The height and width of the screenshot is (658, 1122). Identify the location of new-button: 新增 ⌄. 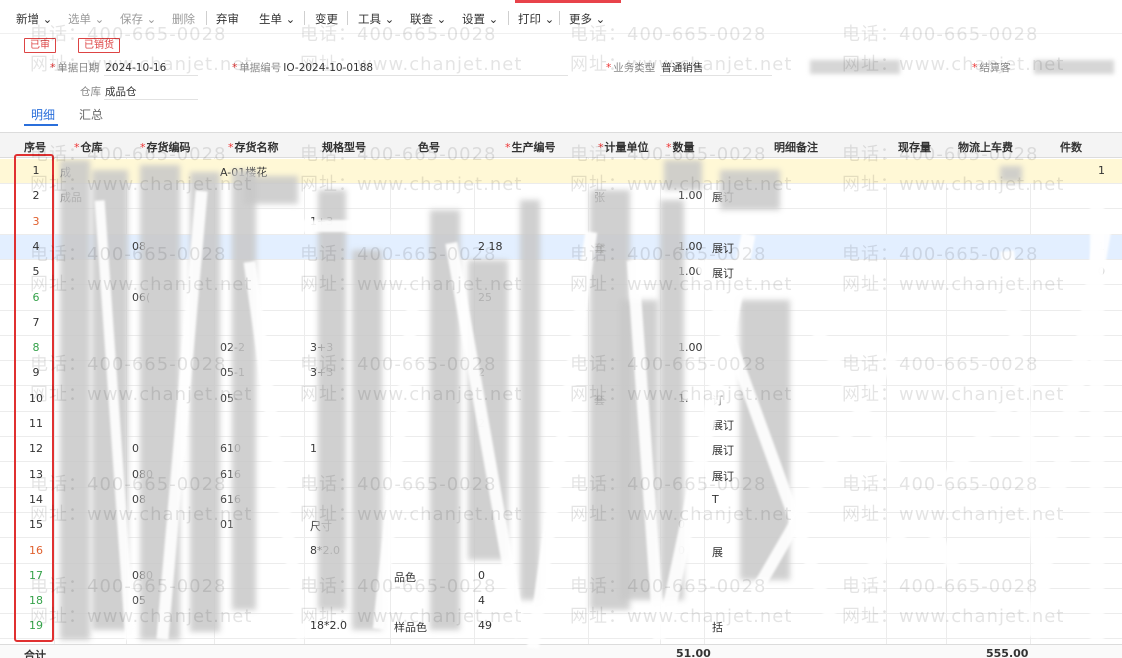
(34, 19).